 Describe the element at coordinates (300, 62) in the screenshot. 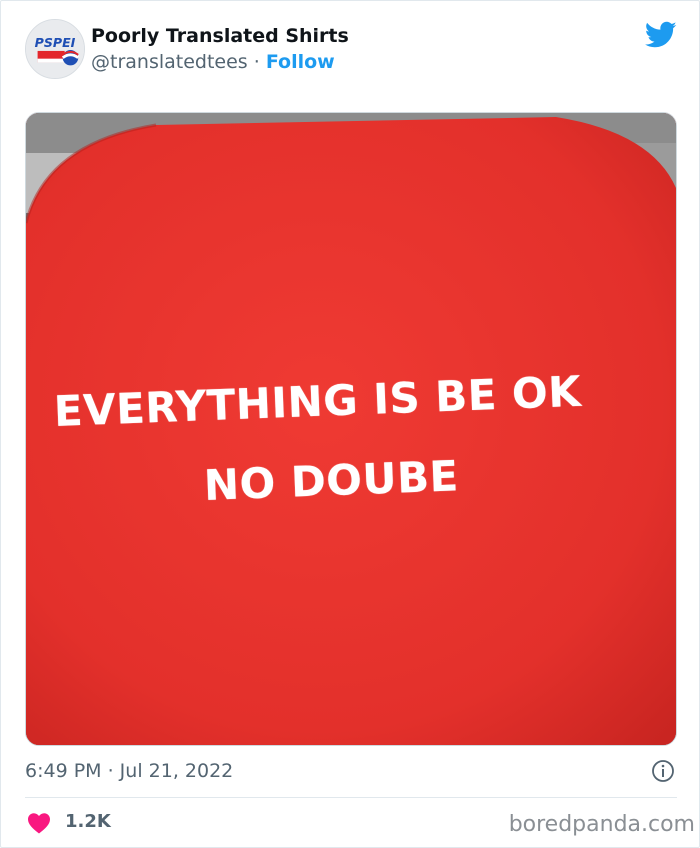

I see `follow-link: Follow` at that location.